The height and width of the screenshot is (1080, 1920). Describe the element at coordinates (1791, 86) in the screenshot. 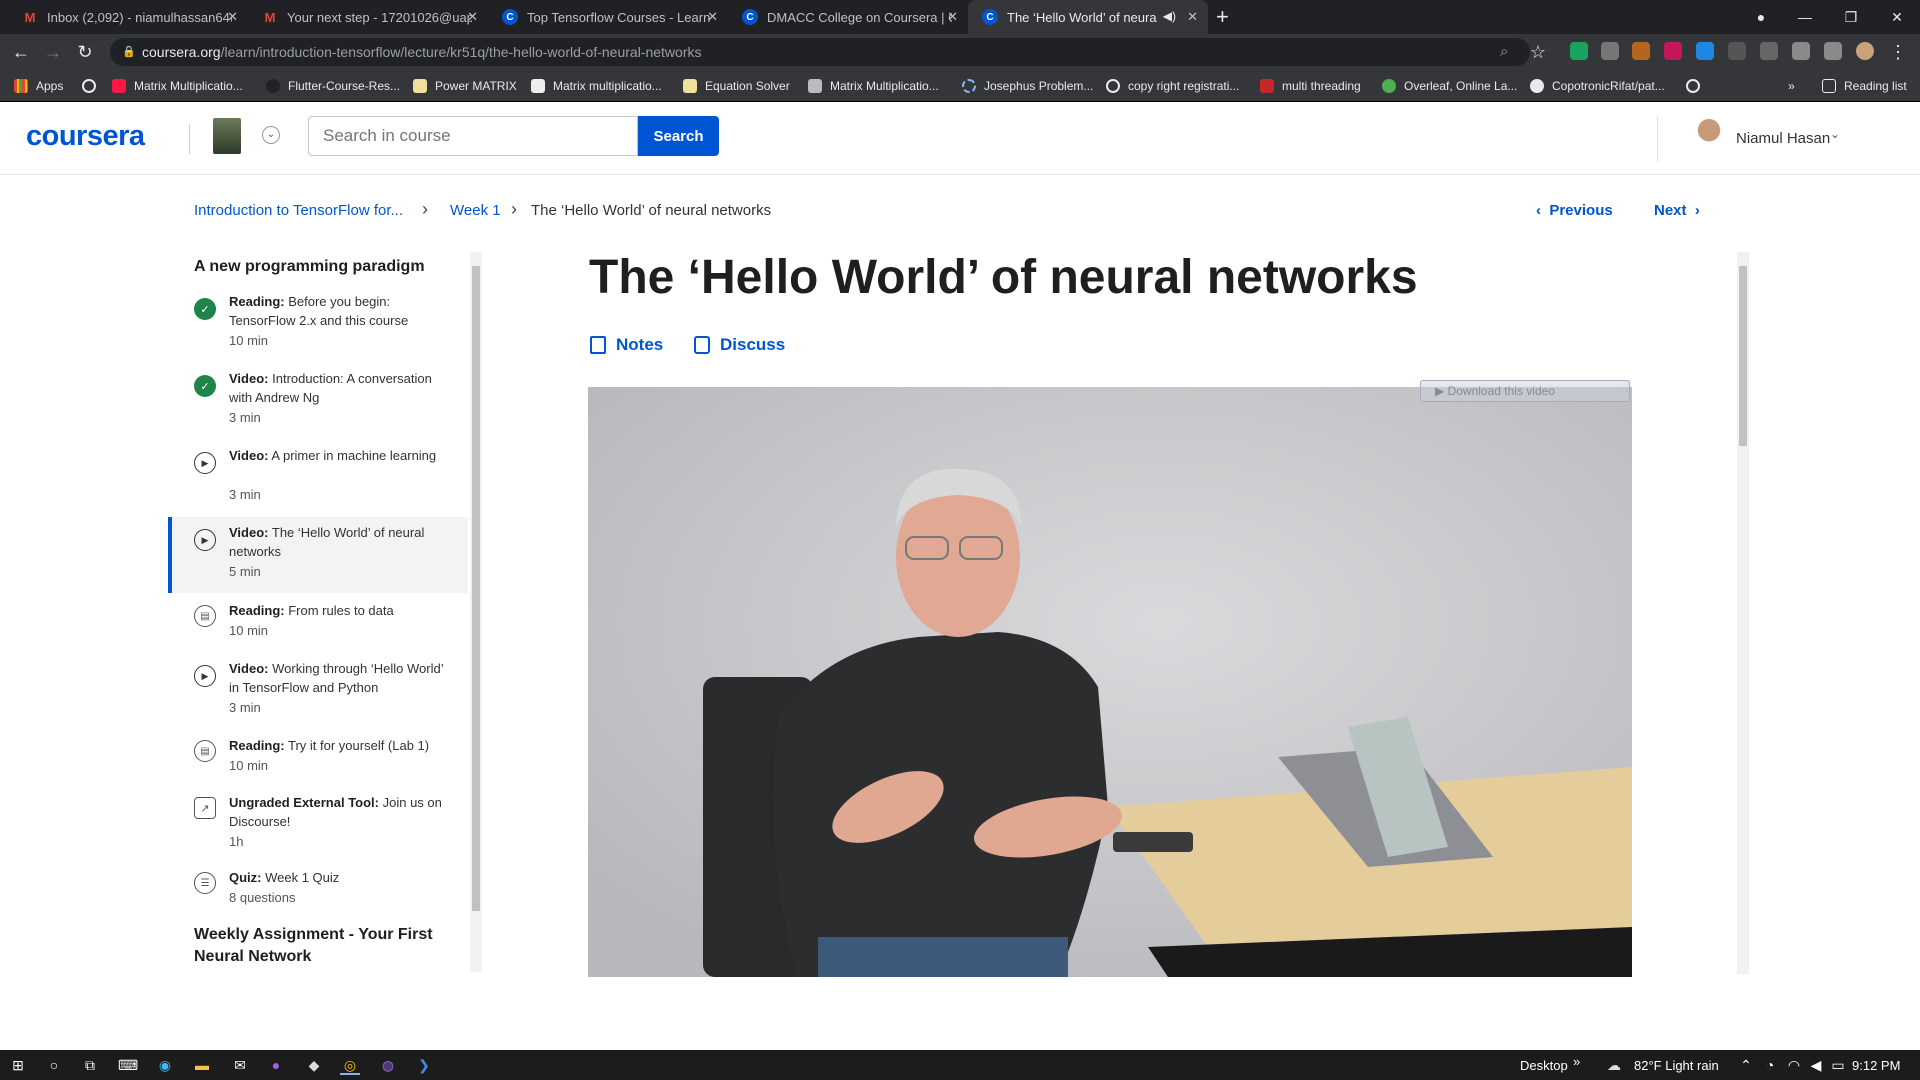

I see `bookmarks-overflow: »` at that location.